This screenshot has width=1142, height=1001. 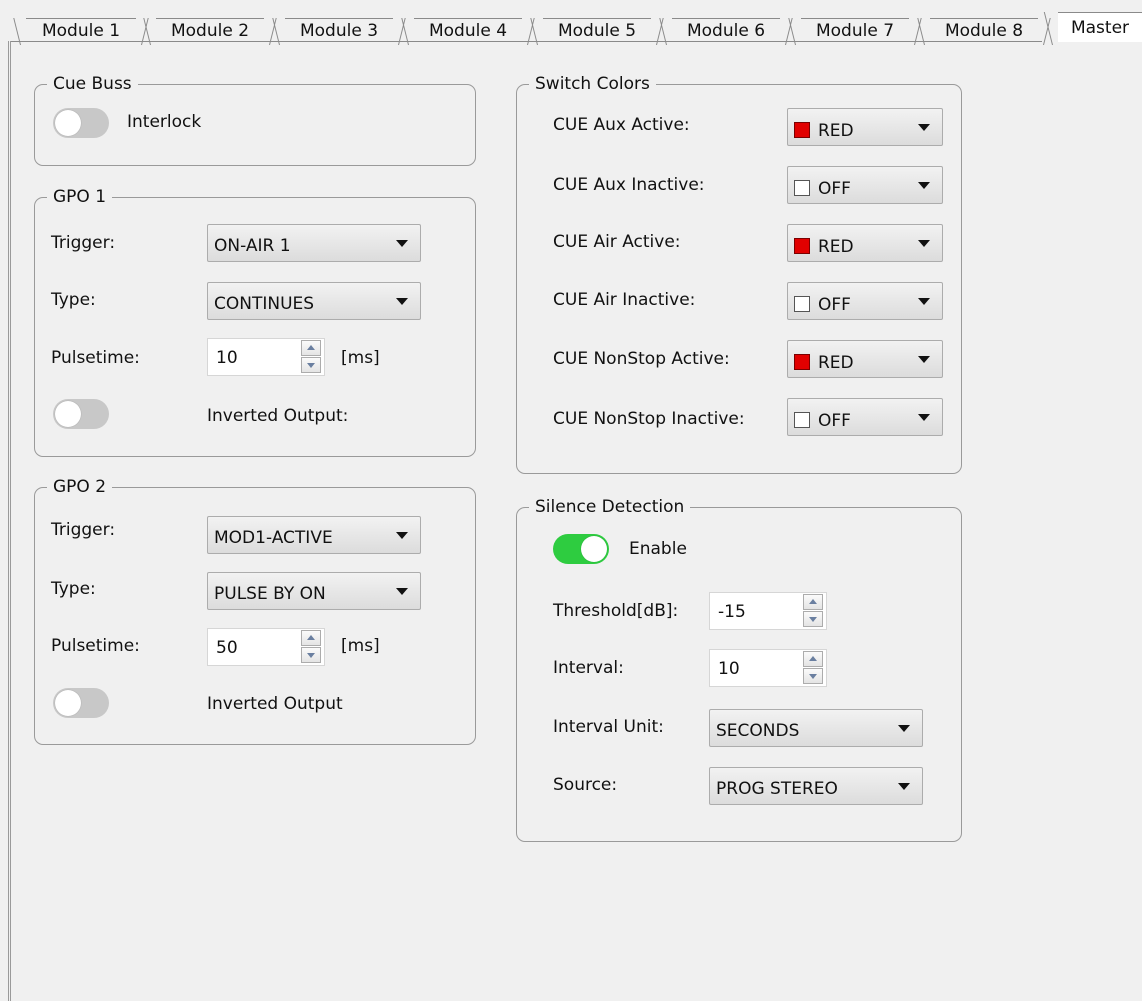 I want to click on tab-module-3: Module 3, so click(x=339, y=30).